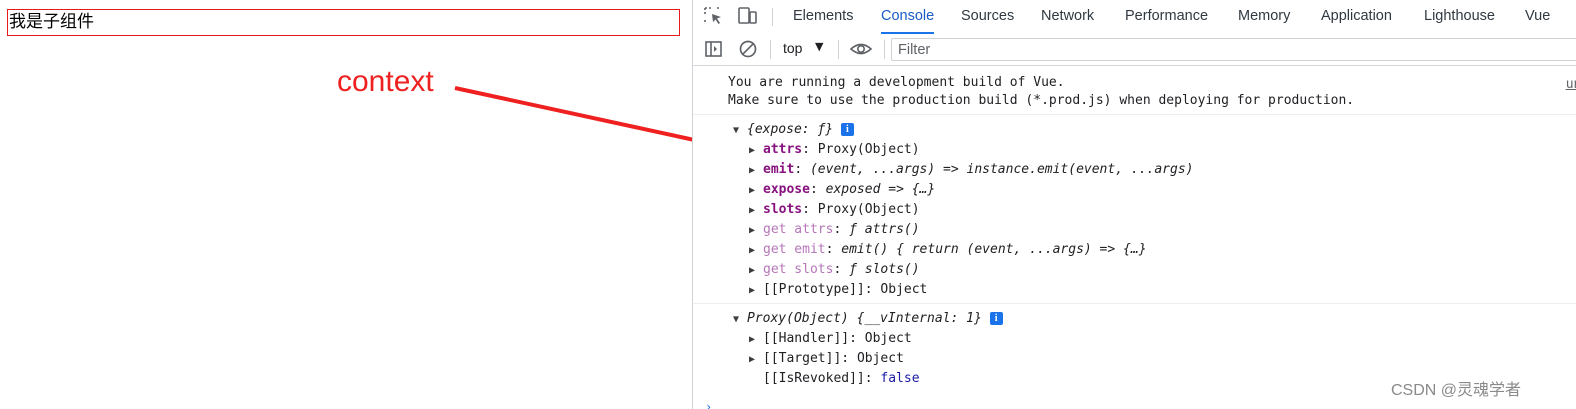 This screenshot has height=409, width=1576. What do you see at coordinates (1571, 84) in the screenshot?
I see `source-link: unpk` at bounding box center [1571, 84].